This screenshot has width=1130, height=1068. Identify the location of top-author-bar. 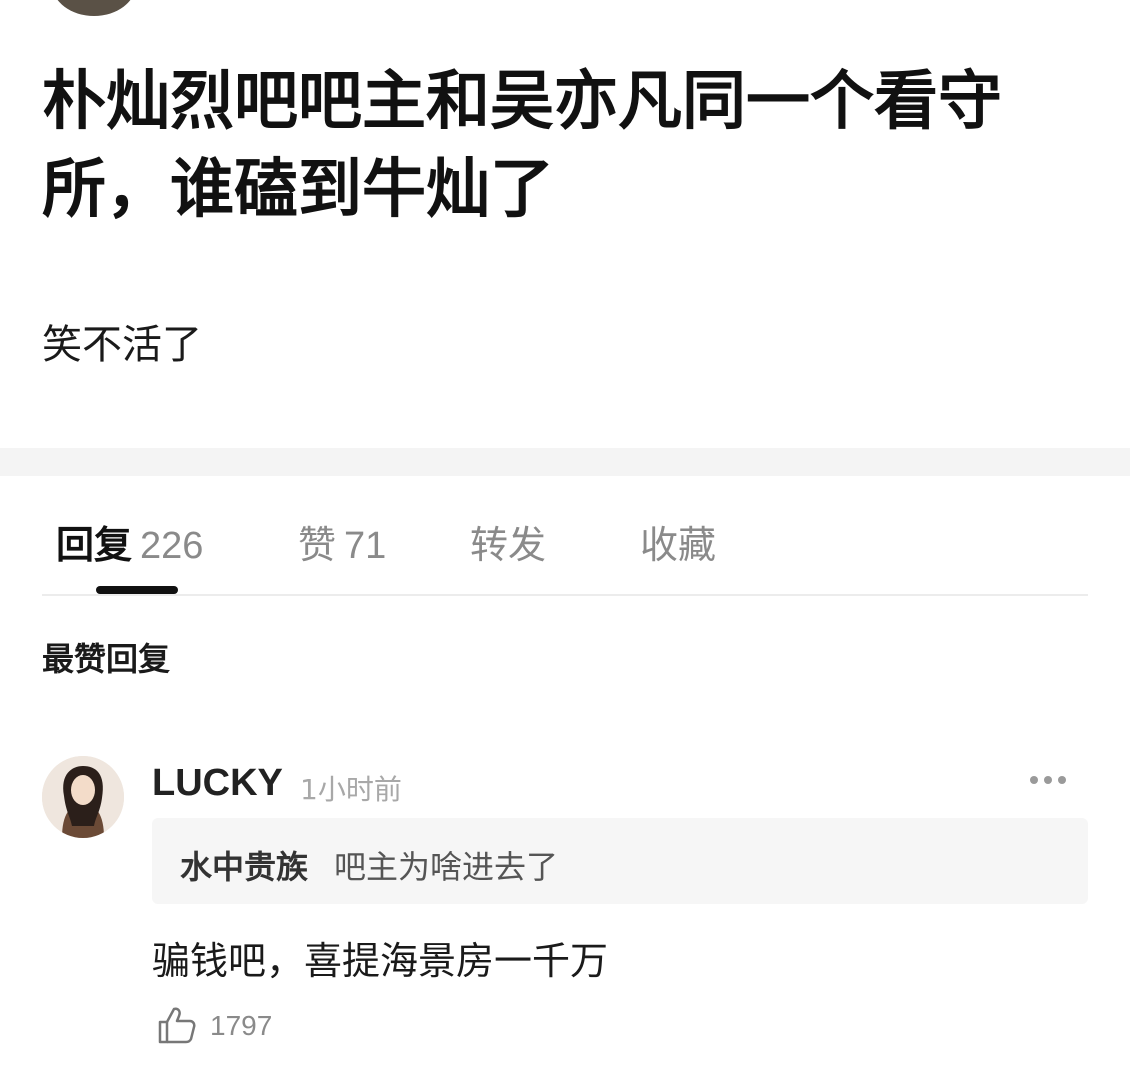
(565, 10).